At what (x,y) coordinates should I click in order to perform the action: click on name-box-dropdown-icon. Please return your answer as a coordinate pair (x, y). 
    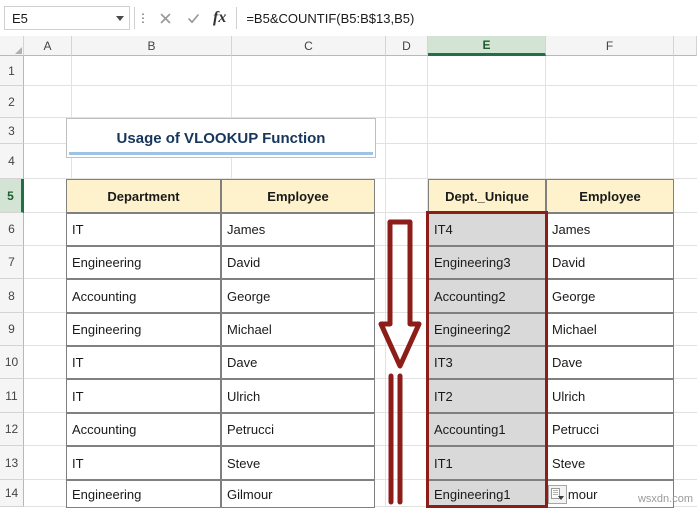
    Looking at the image, I should click on (120, 18).